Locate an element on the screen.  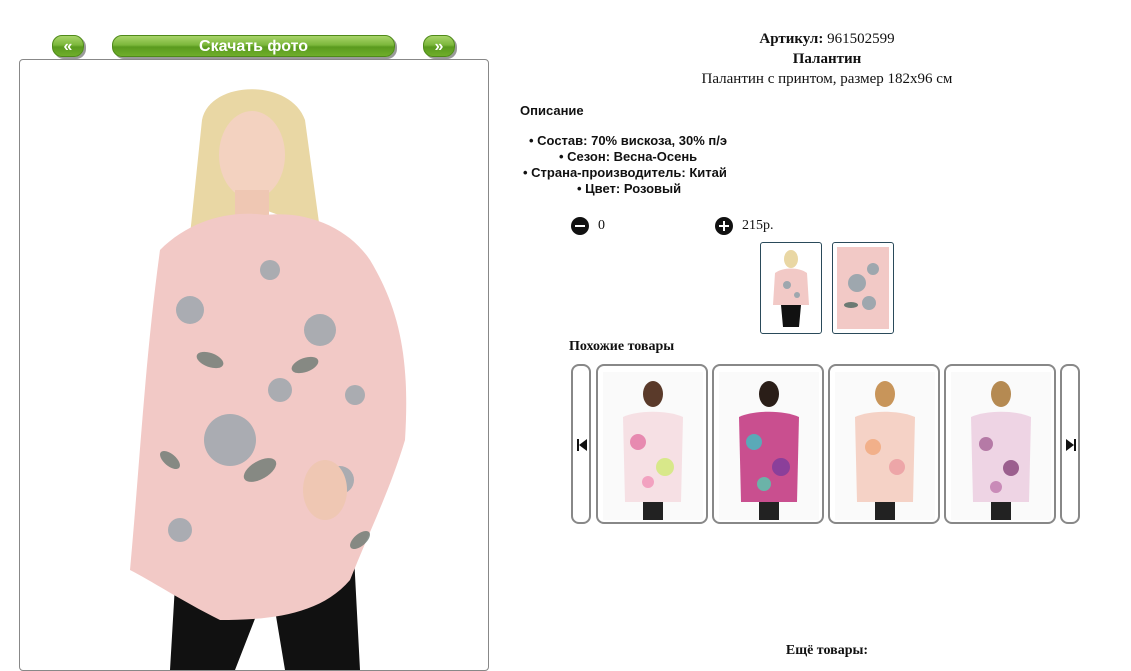
carousel-prev-button is located at coordinates (581, 444).